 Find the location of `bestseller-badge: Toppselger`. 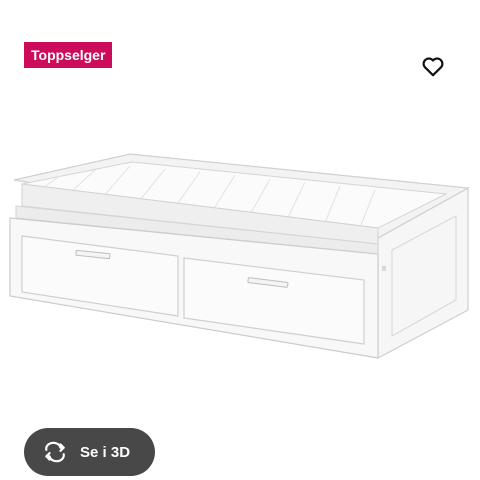

bestseller-badge: Toppselger is located at coordinates (68, 55).